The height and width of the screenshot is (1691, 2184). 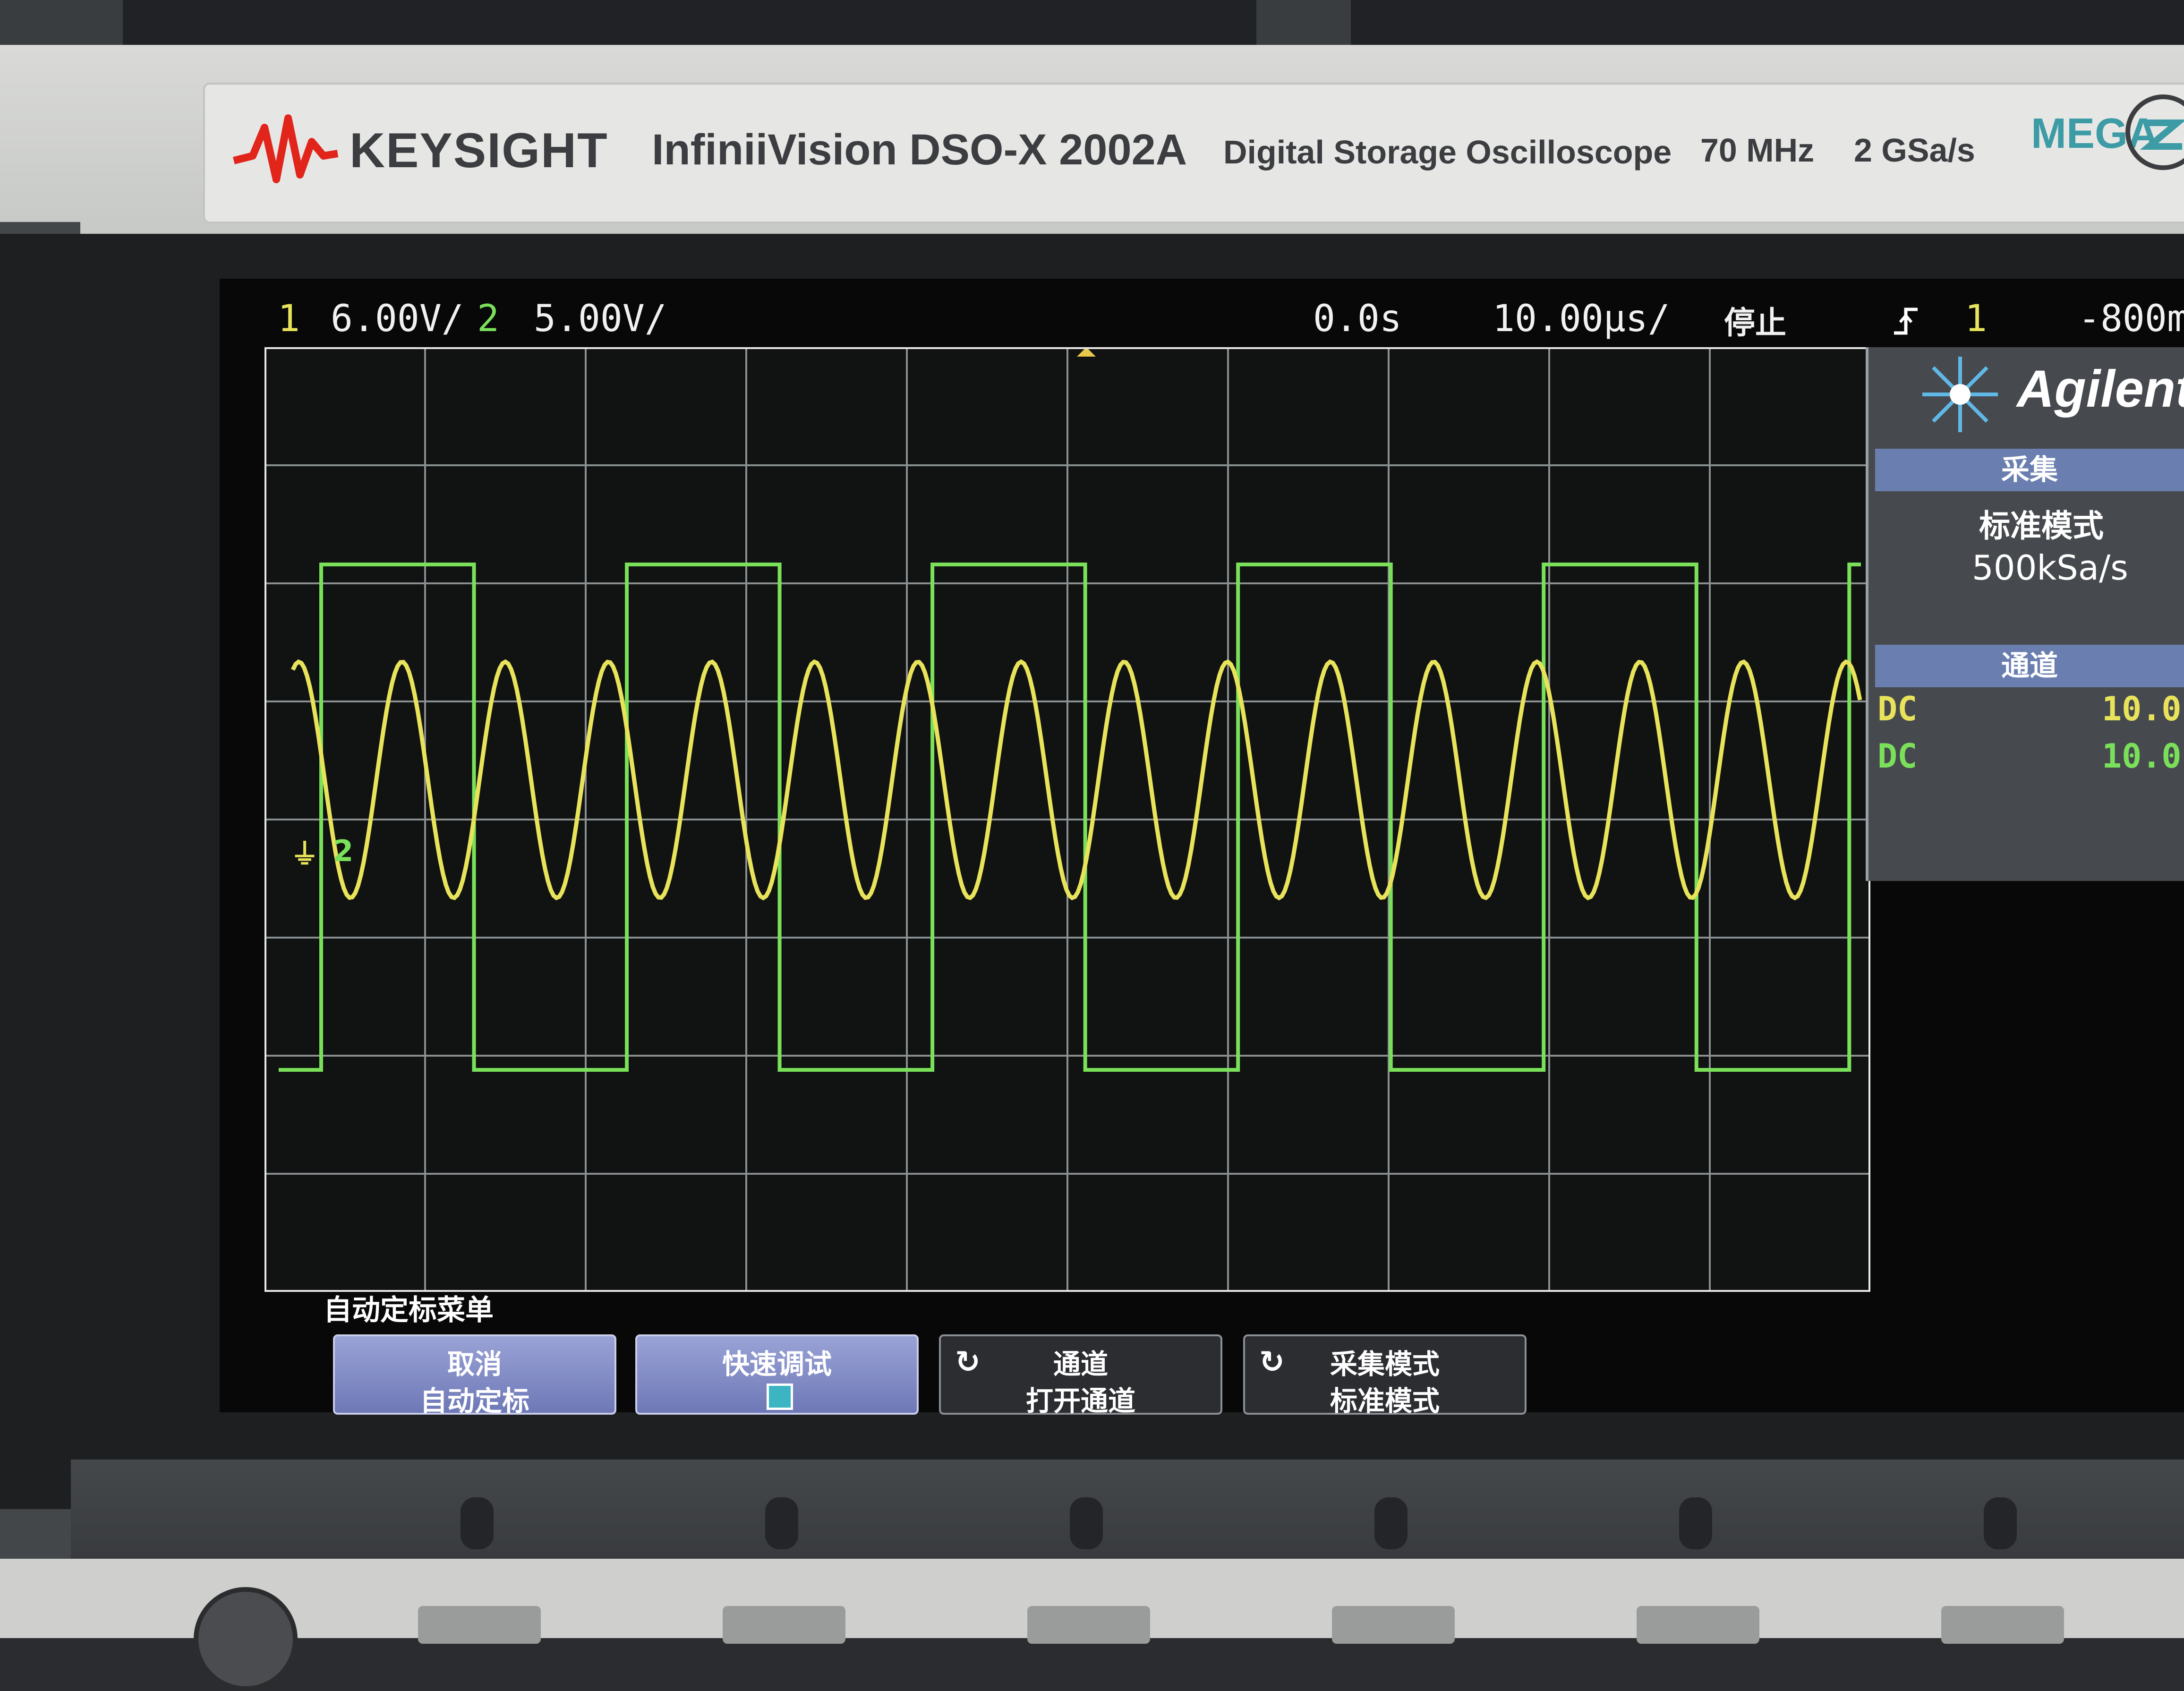 I want to click on model-description: Digital Storage Oscilloscope, so click(x=1448, y=152).